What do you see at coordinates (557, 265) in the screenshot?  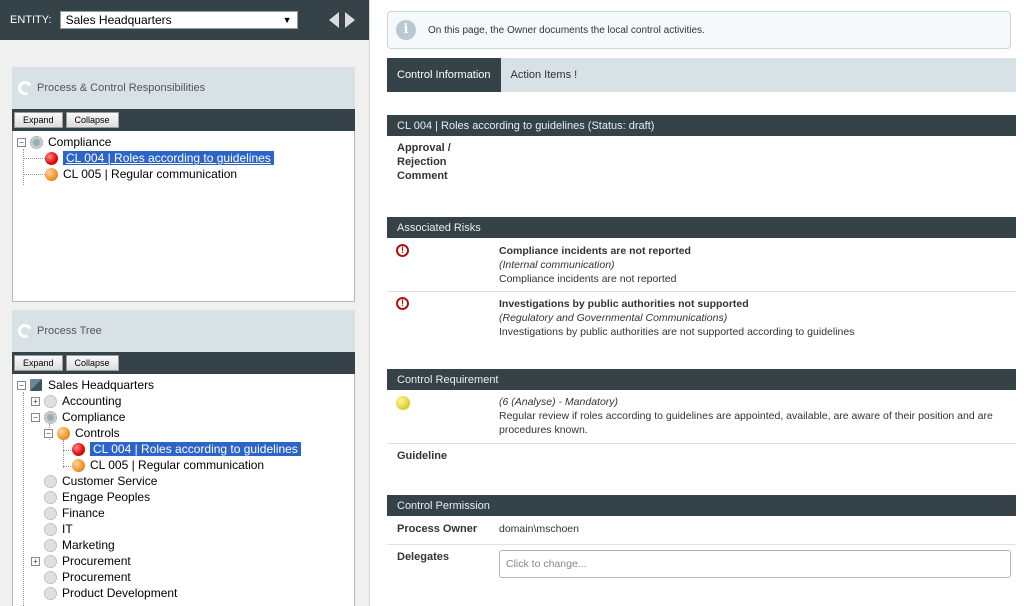 I see `risk-category: (Internal communication)` at bounding box center [557, 265].